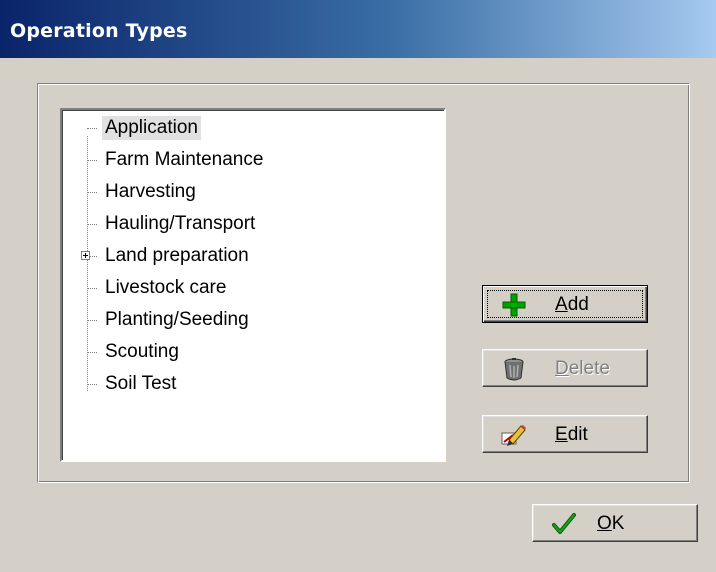  What do you see at coordinates (514, 305) in the screenshot?
I see `plus-icon` at bounding box center [514, 305].